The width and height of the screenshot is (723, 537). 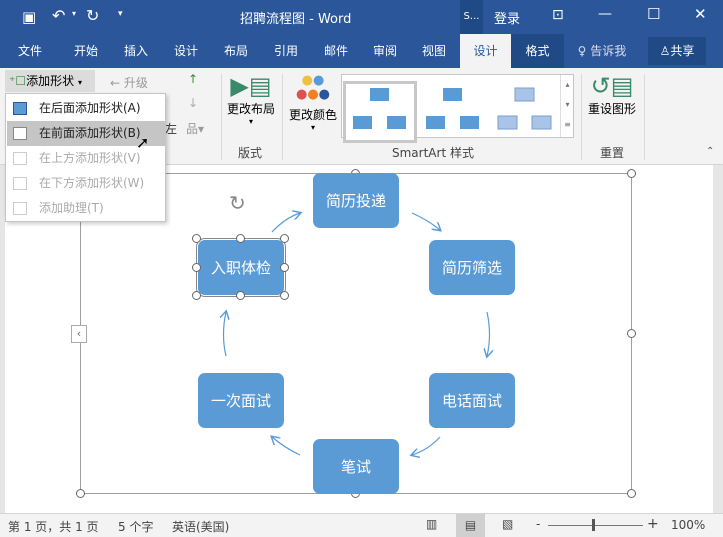 What do you see at coordinates (53, 526) in the screenshot?
I see `page-count: 第 1 页，共 1 页` at bounding box center [53, 526].